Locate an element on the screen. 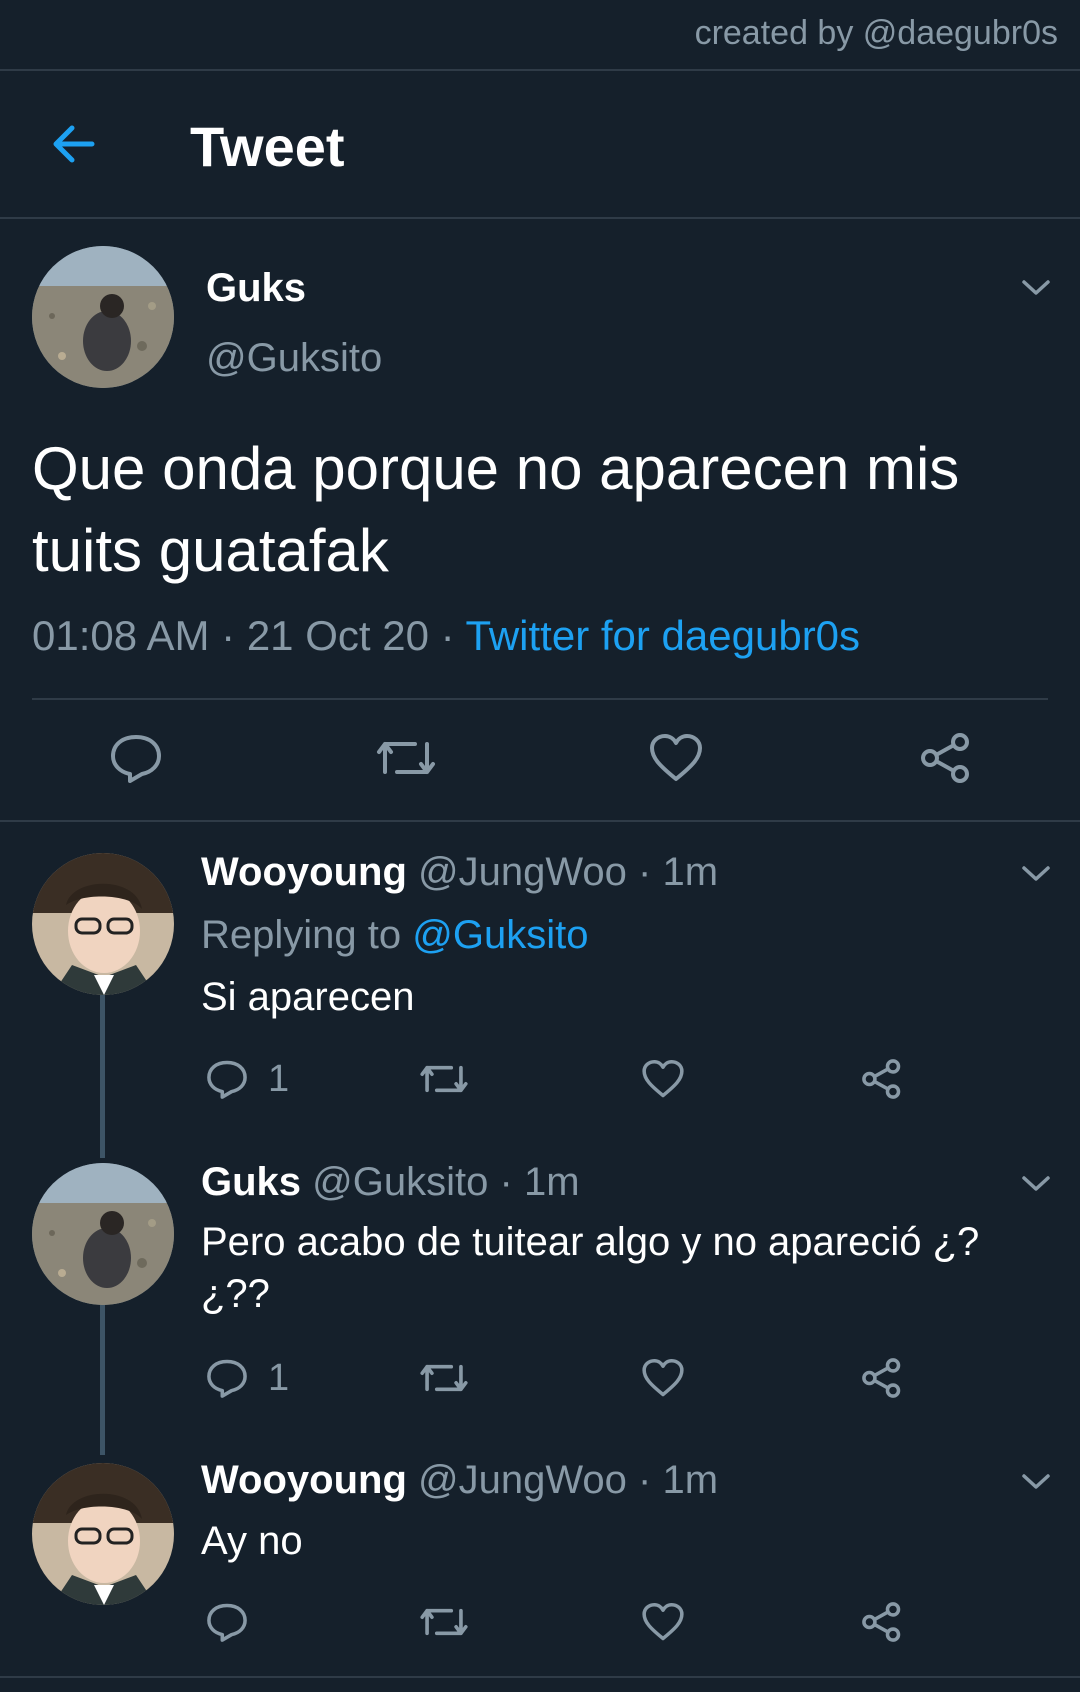 The width and height of the screenshot is (1080, 1692). reply-header: Guks @Guksito · 1m is located at coordinates (390, 1182).